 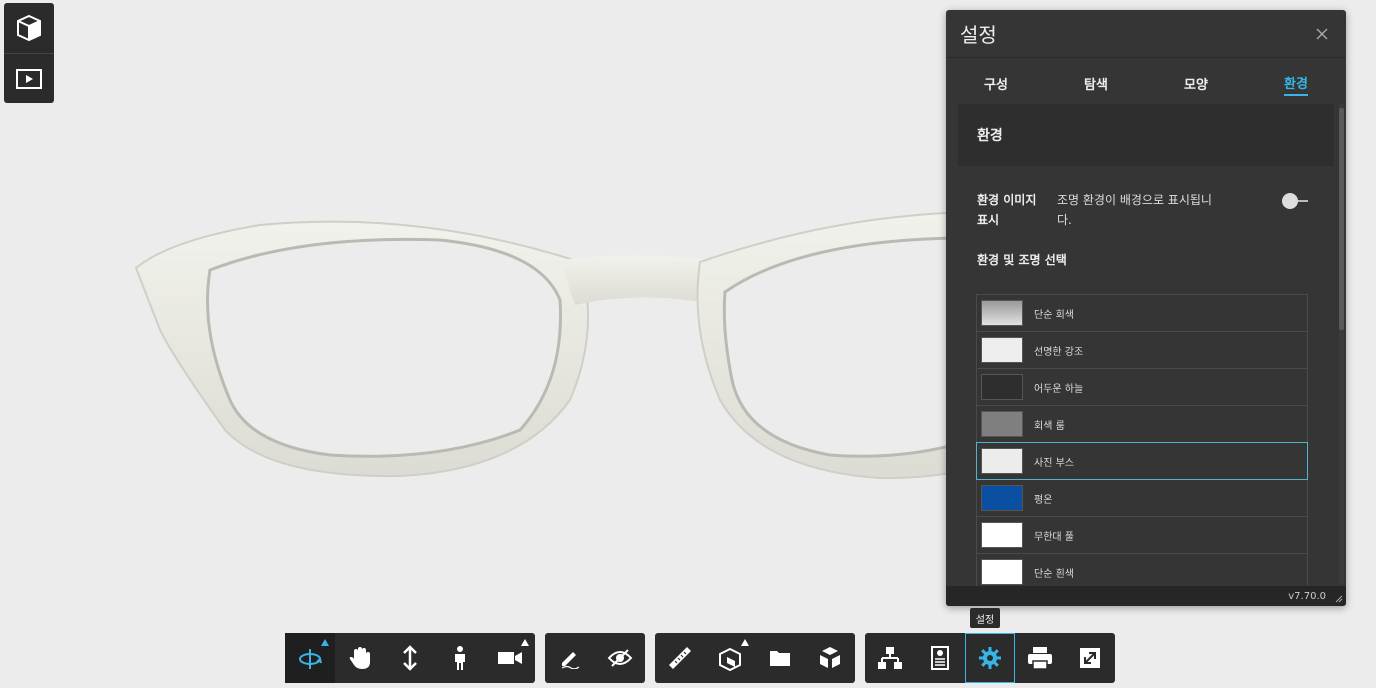 I want to click on panel-title: 설정, so click(x=978, y=35).